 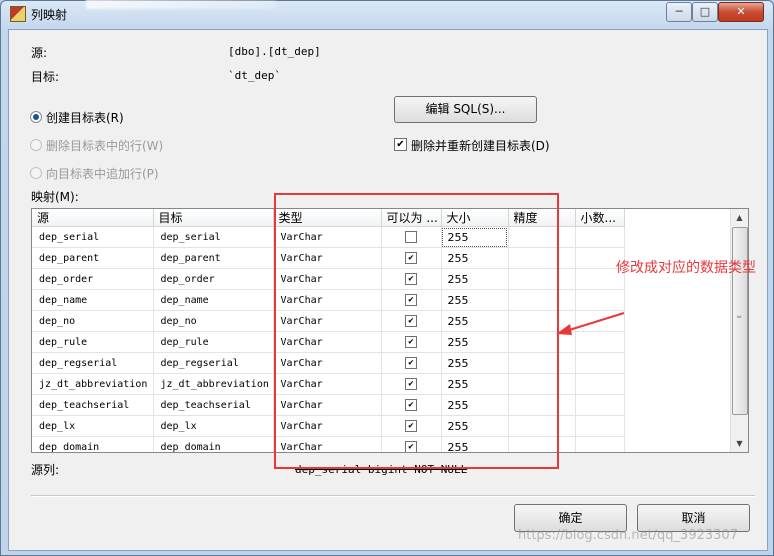 I want to click on target-cell: dep_parent, so click(x=213, y=258).